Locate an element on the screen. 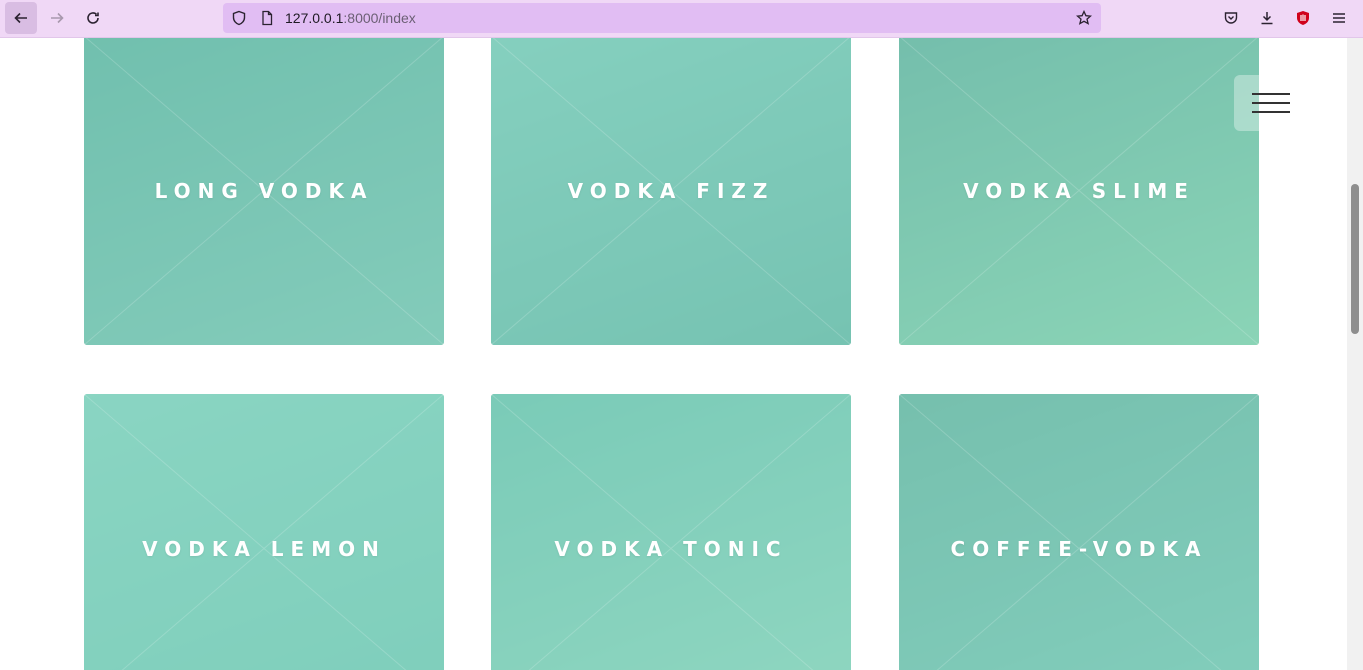 This screenshot has height=670, width=1363. url-path: :8000/index is located at coordinates (379, 18).